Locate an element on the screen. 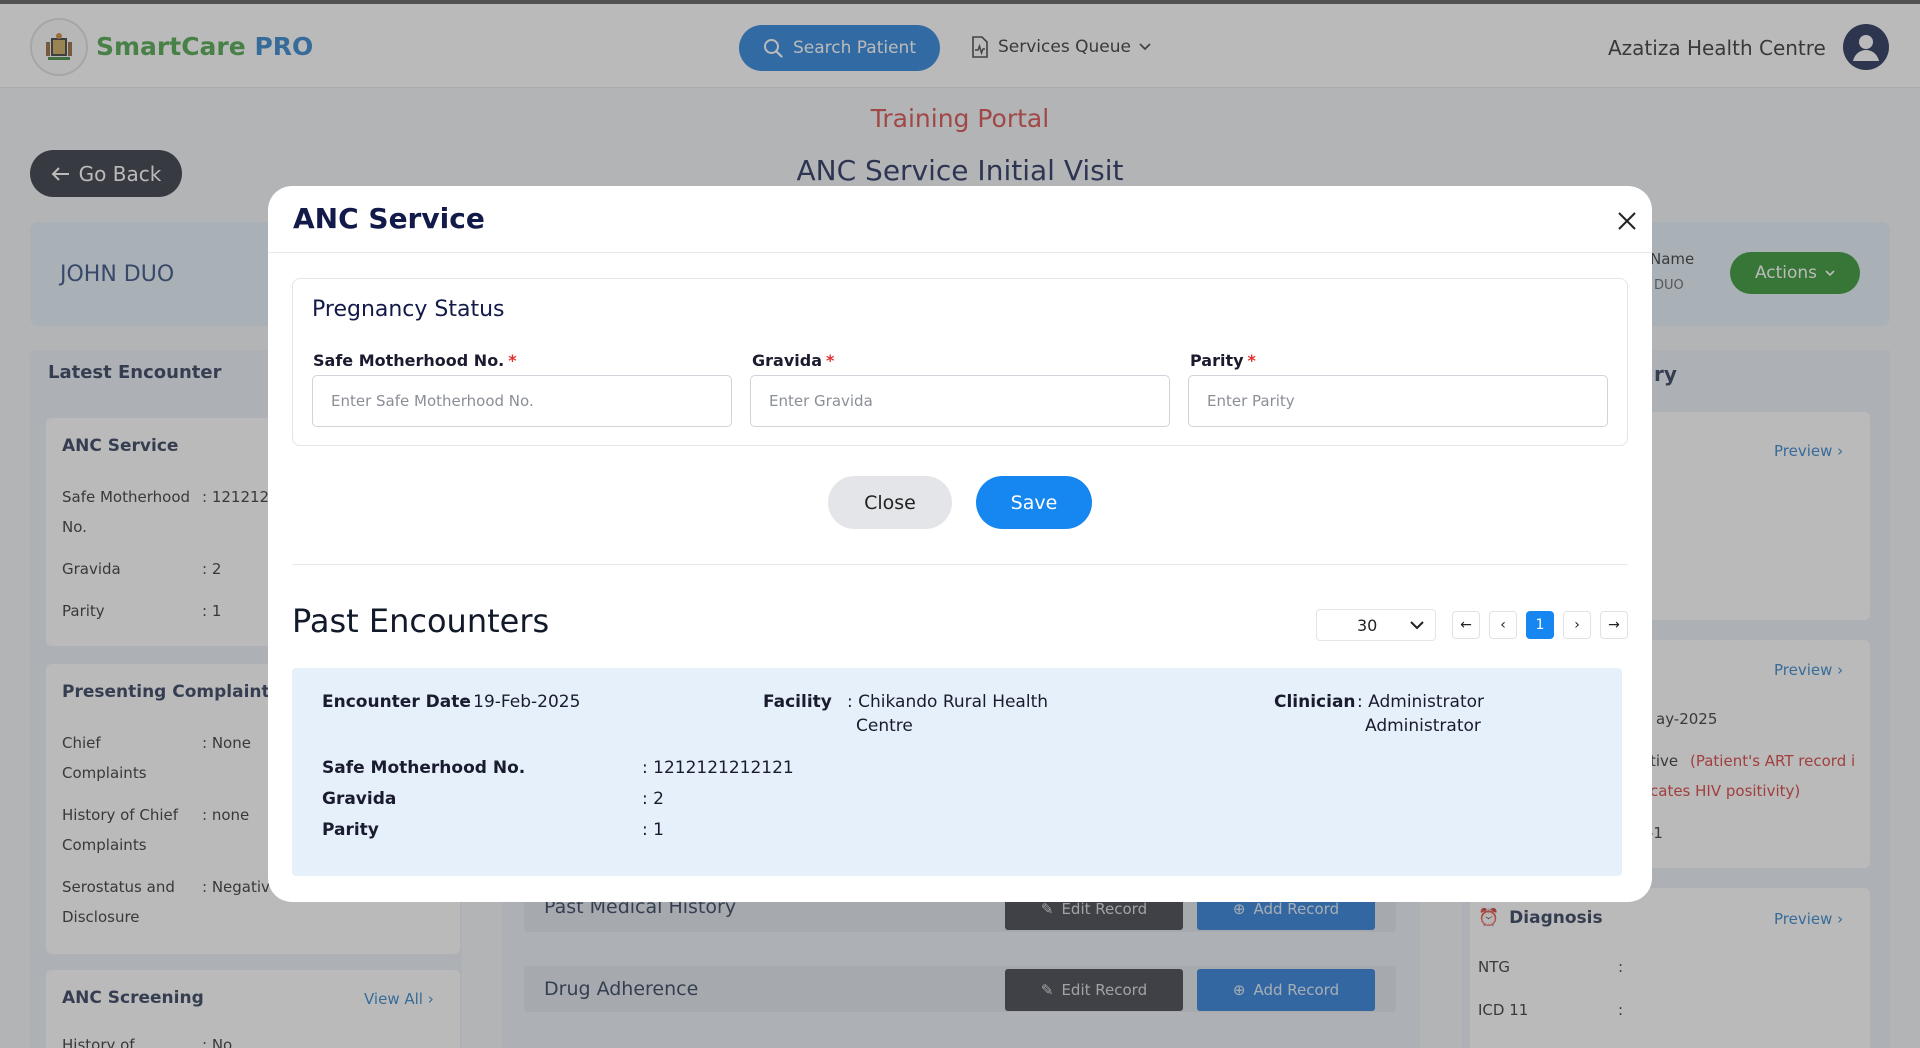  next-page-button: › is located at coordinates (1577, 625).